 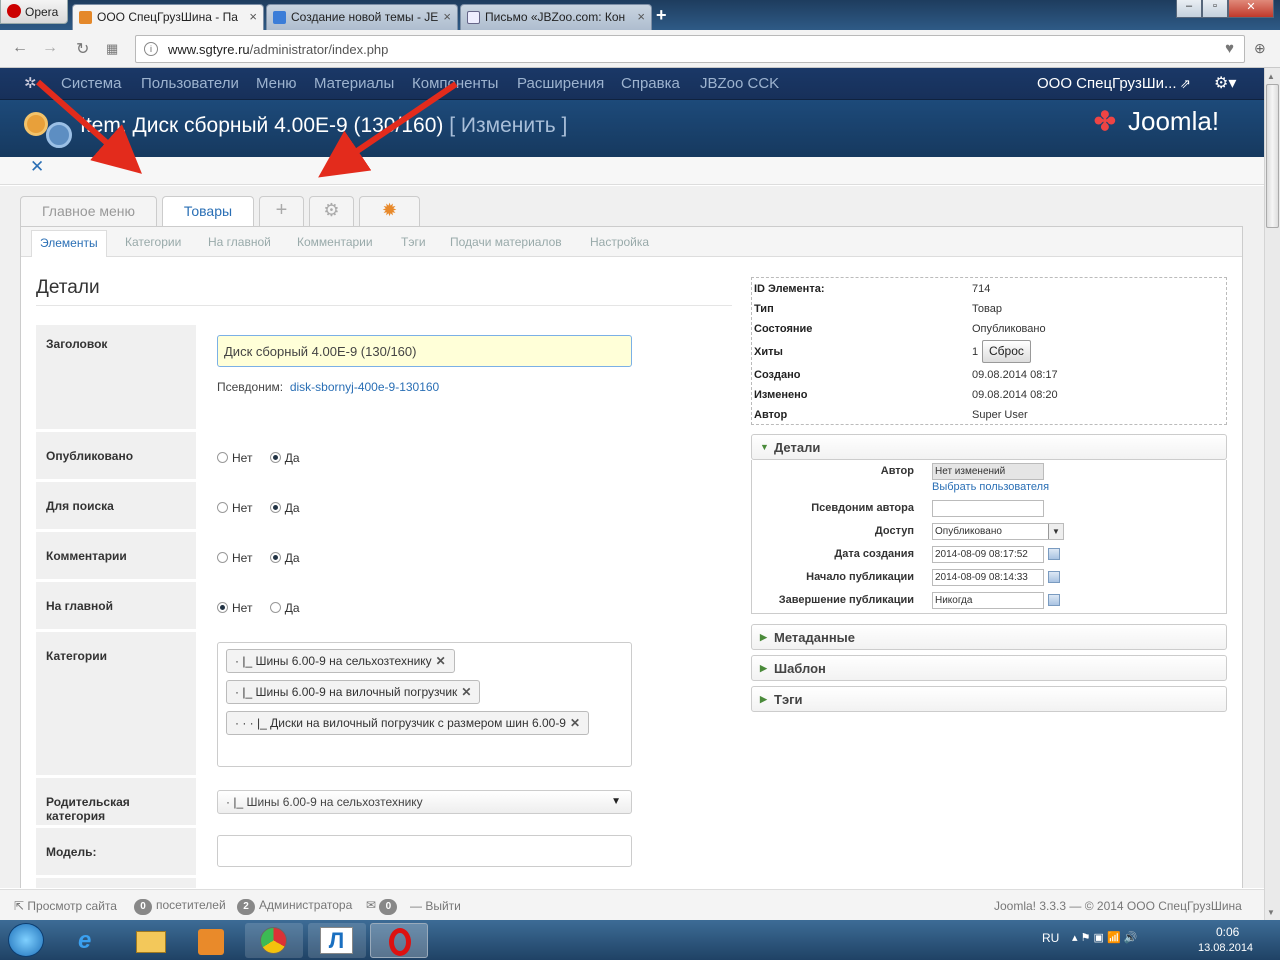 What do you see at coordinates (1055, 531) in the screenshot?
I see `chevron-down-icon: ▼` at bounding box center [1055, 531].